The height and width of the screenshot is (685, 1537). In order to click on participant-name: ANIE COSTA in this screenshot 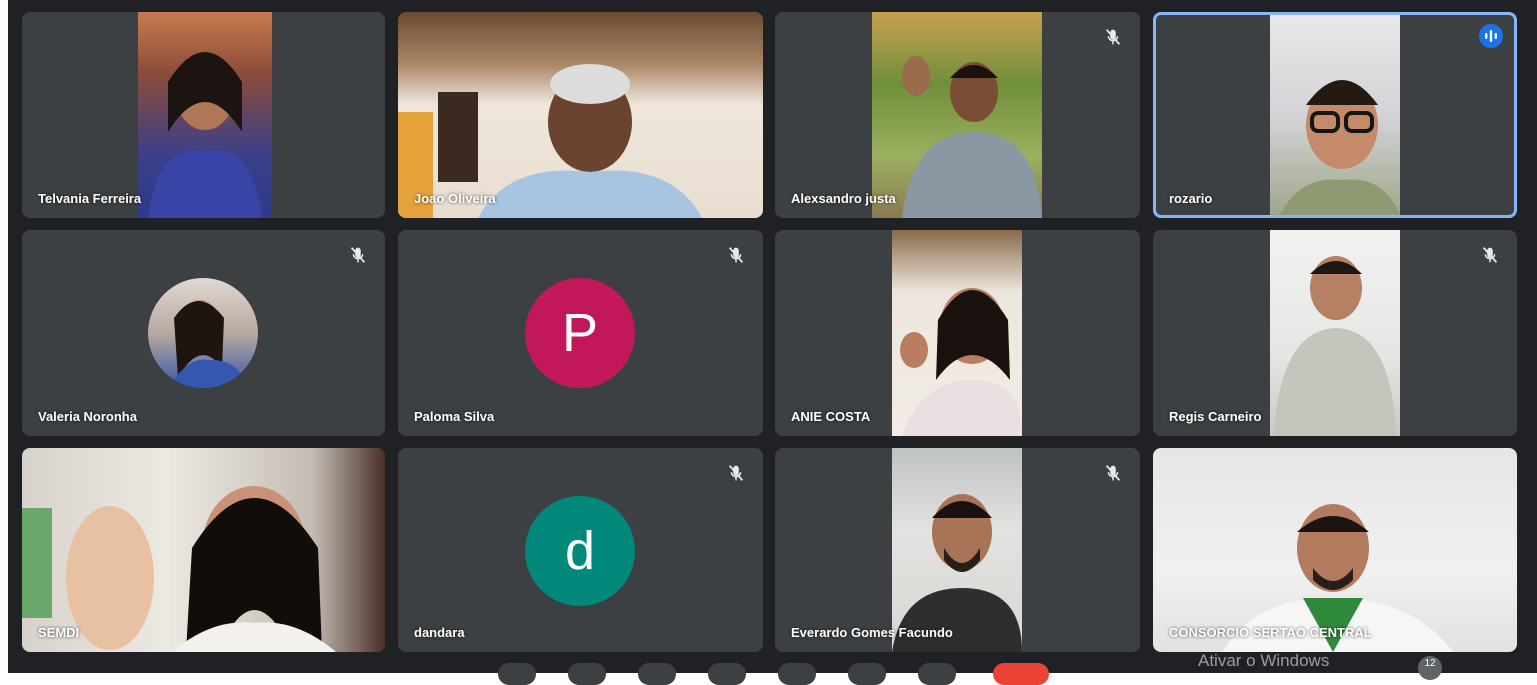, I will do `click(831, 416)`.